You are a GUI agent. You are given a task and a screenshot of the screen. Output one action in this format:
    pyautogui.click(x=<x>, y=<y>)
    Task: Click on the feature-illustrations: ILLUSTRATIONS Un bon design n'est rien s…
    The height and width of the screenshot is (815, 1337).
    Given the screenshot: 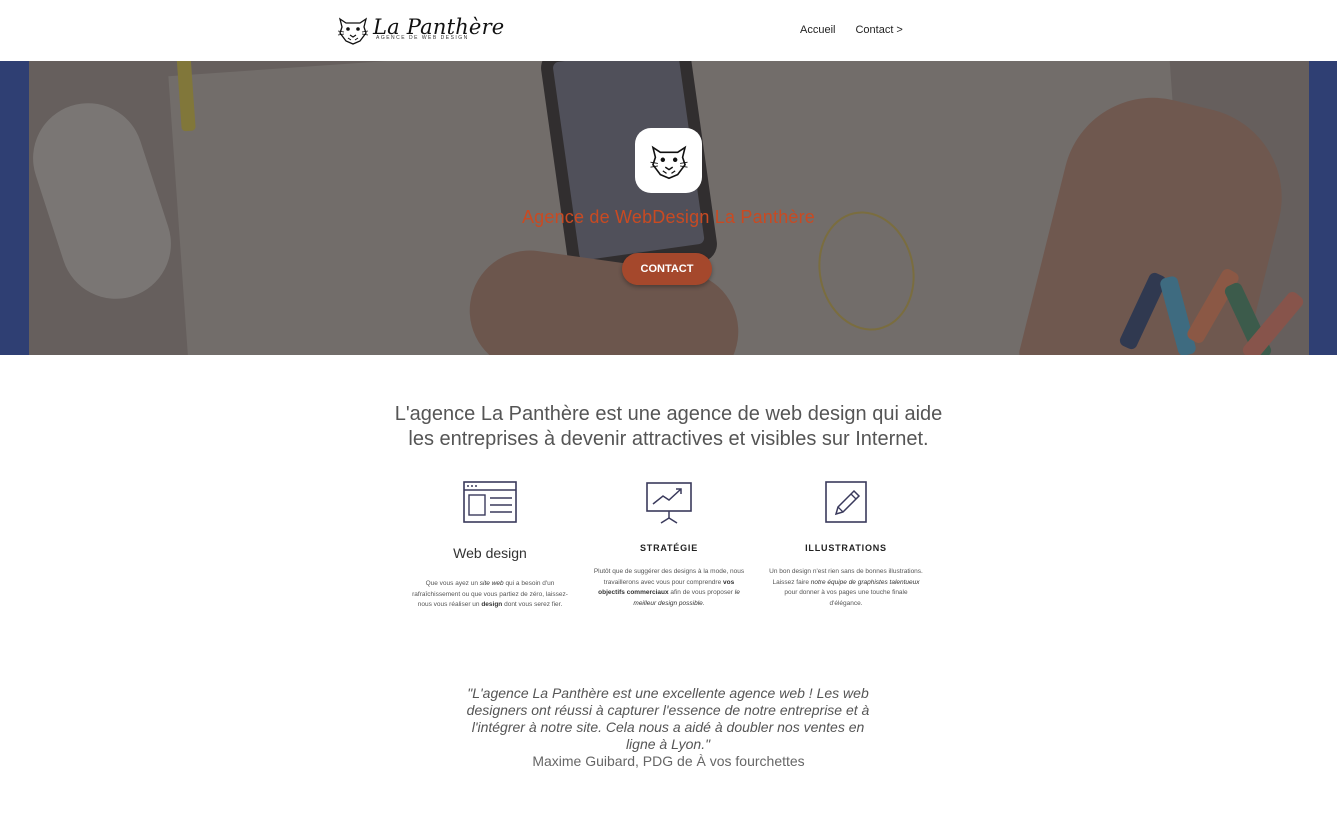 What is the action you would take?
    pyautogui.click(x=846, y=544)
    